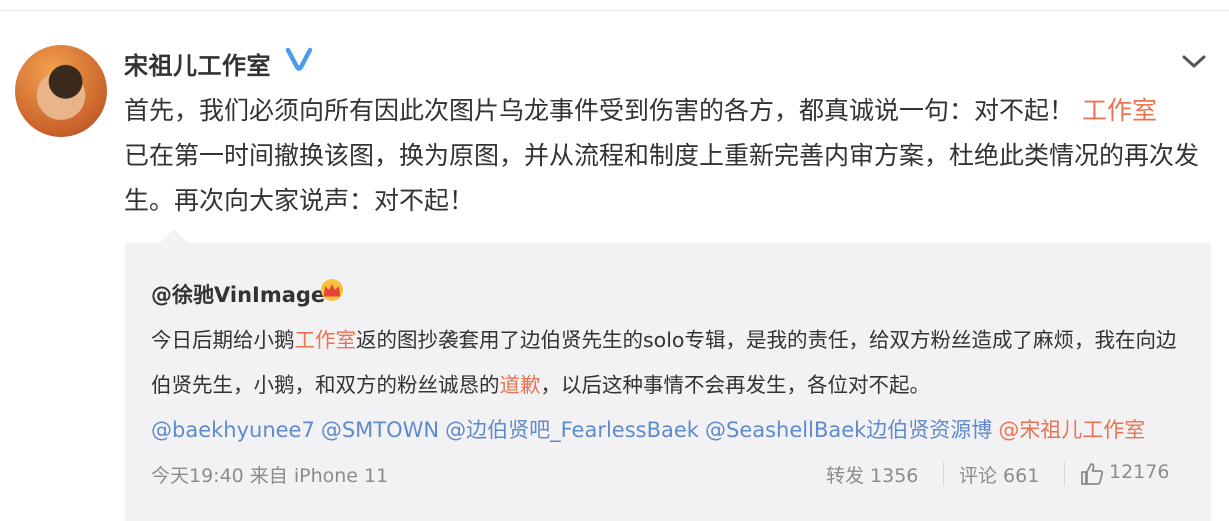 The height and width of the screenshot is (521, 1229). Describe the element at coordinates (1139, 472) in the screenshot. I see `like-count: 12176` at that location.